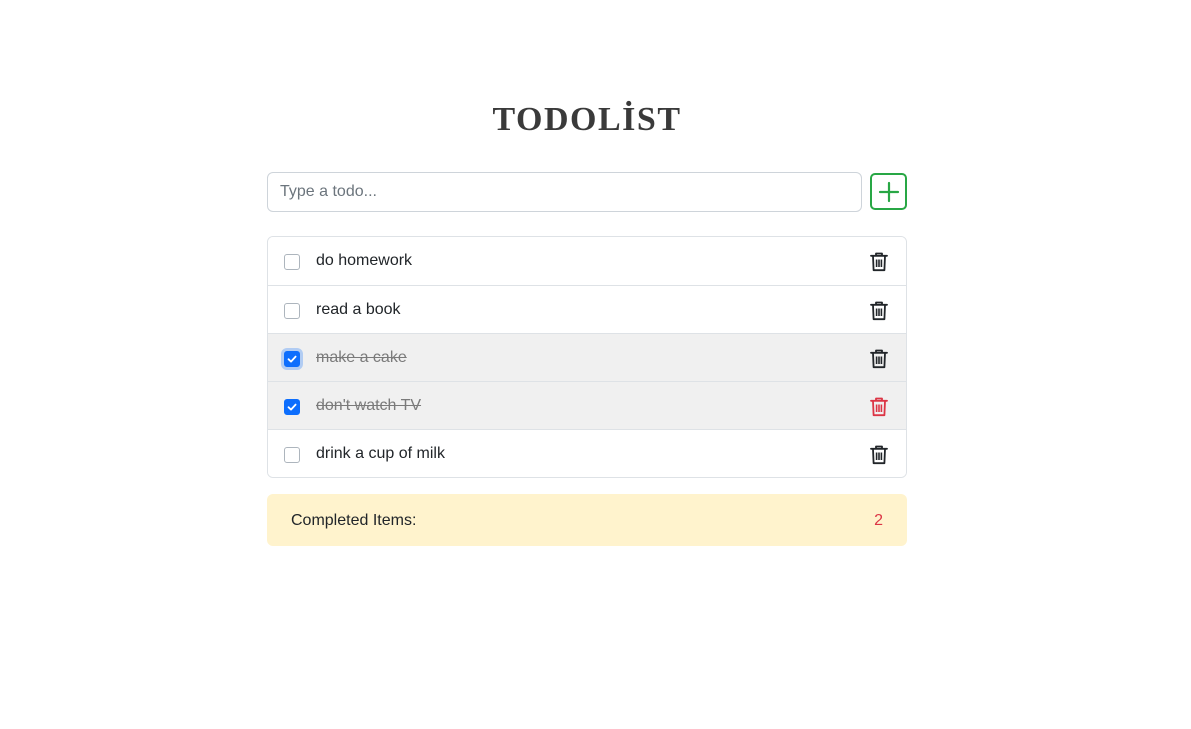 This screenshot has height=729, width=1191. What do you see at coordinates (587, 261) in the screenshot?
I see `todo-item: do homework` at bounding box center [587, 261].